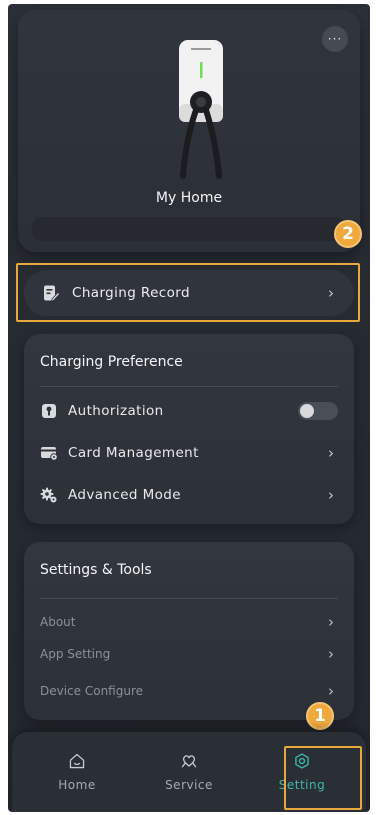  Describe the element at coordinates (133, 453) in the screenshot. I see `card-management-label: Card Management` at that location.